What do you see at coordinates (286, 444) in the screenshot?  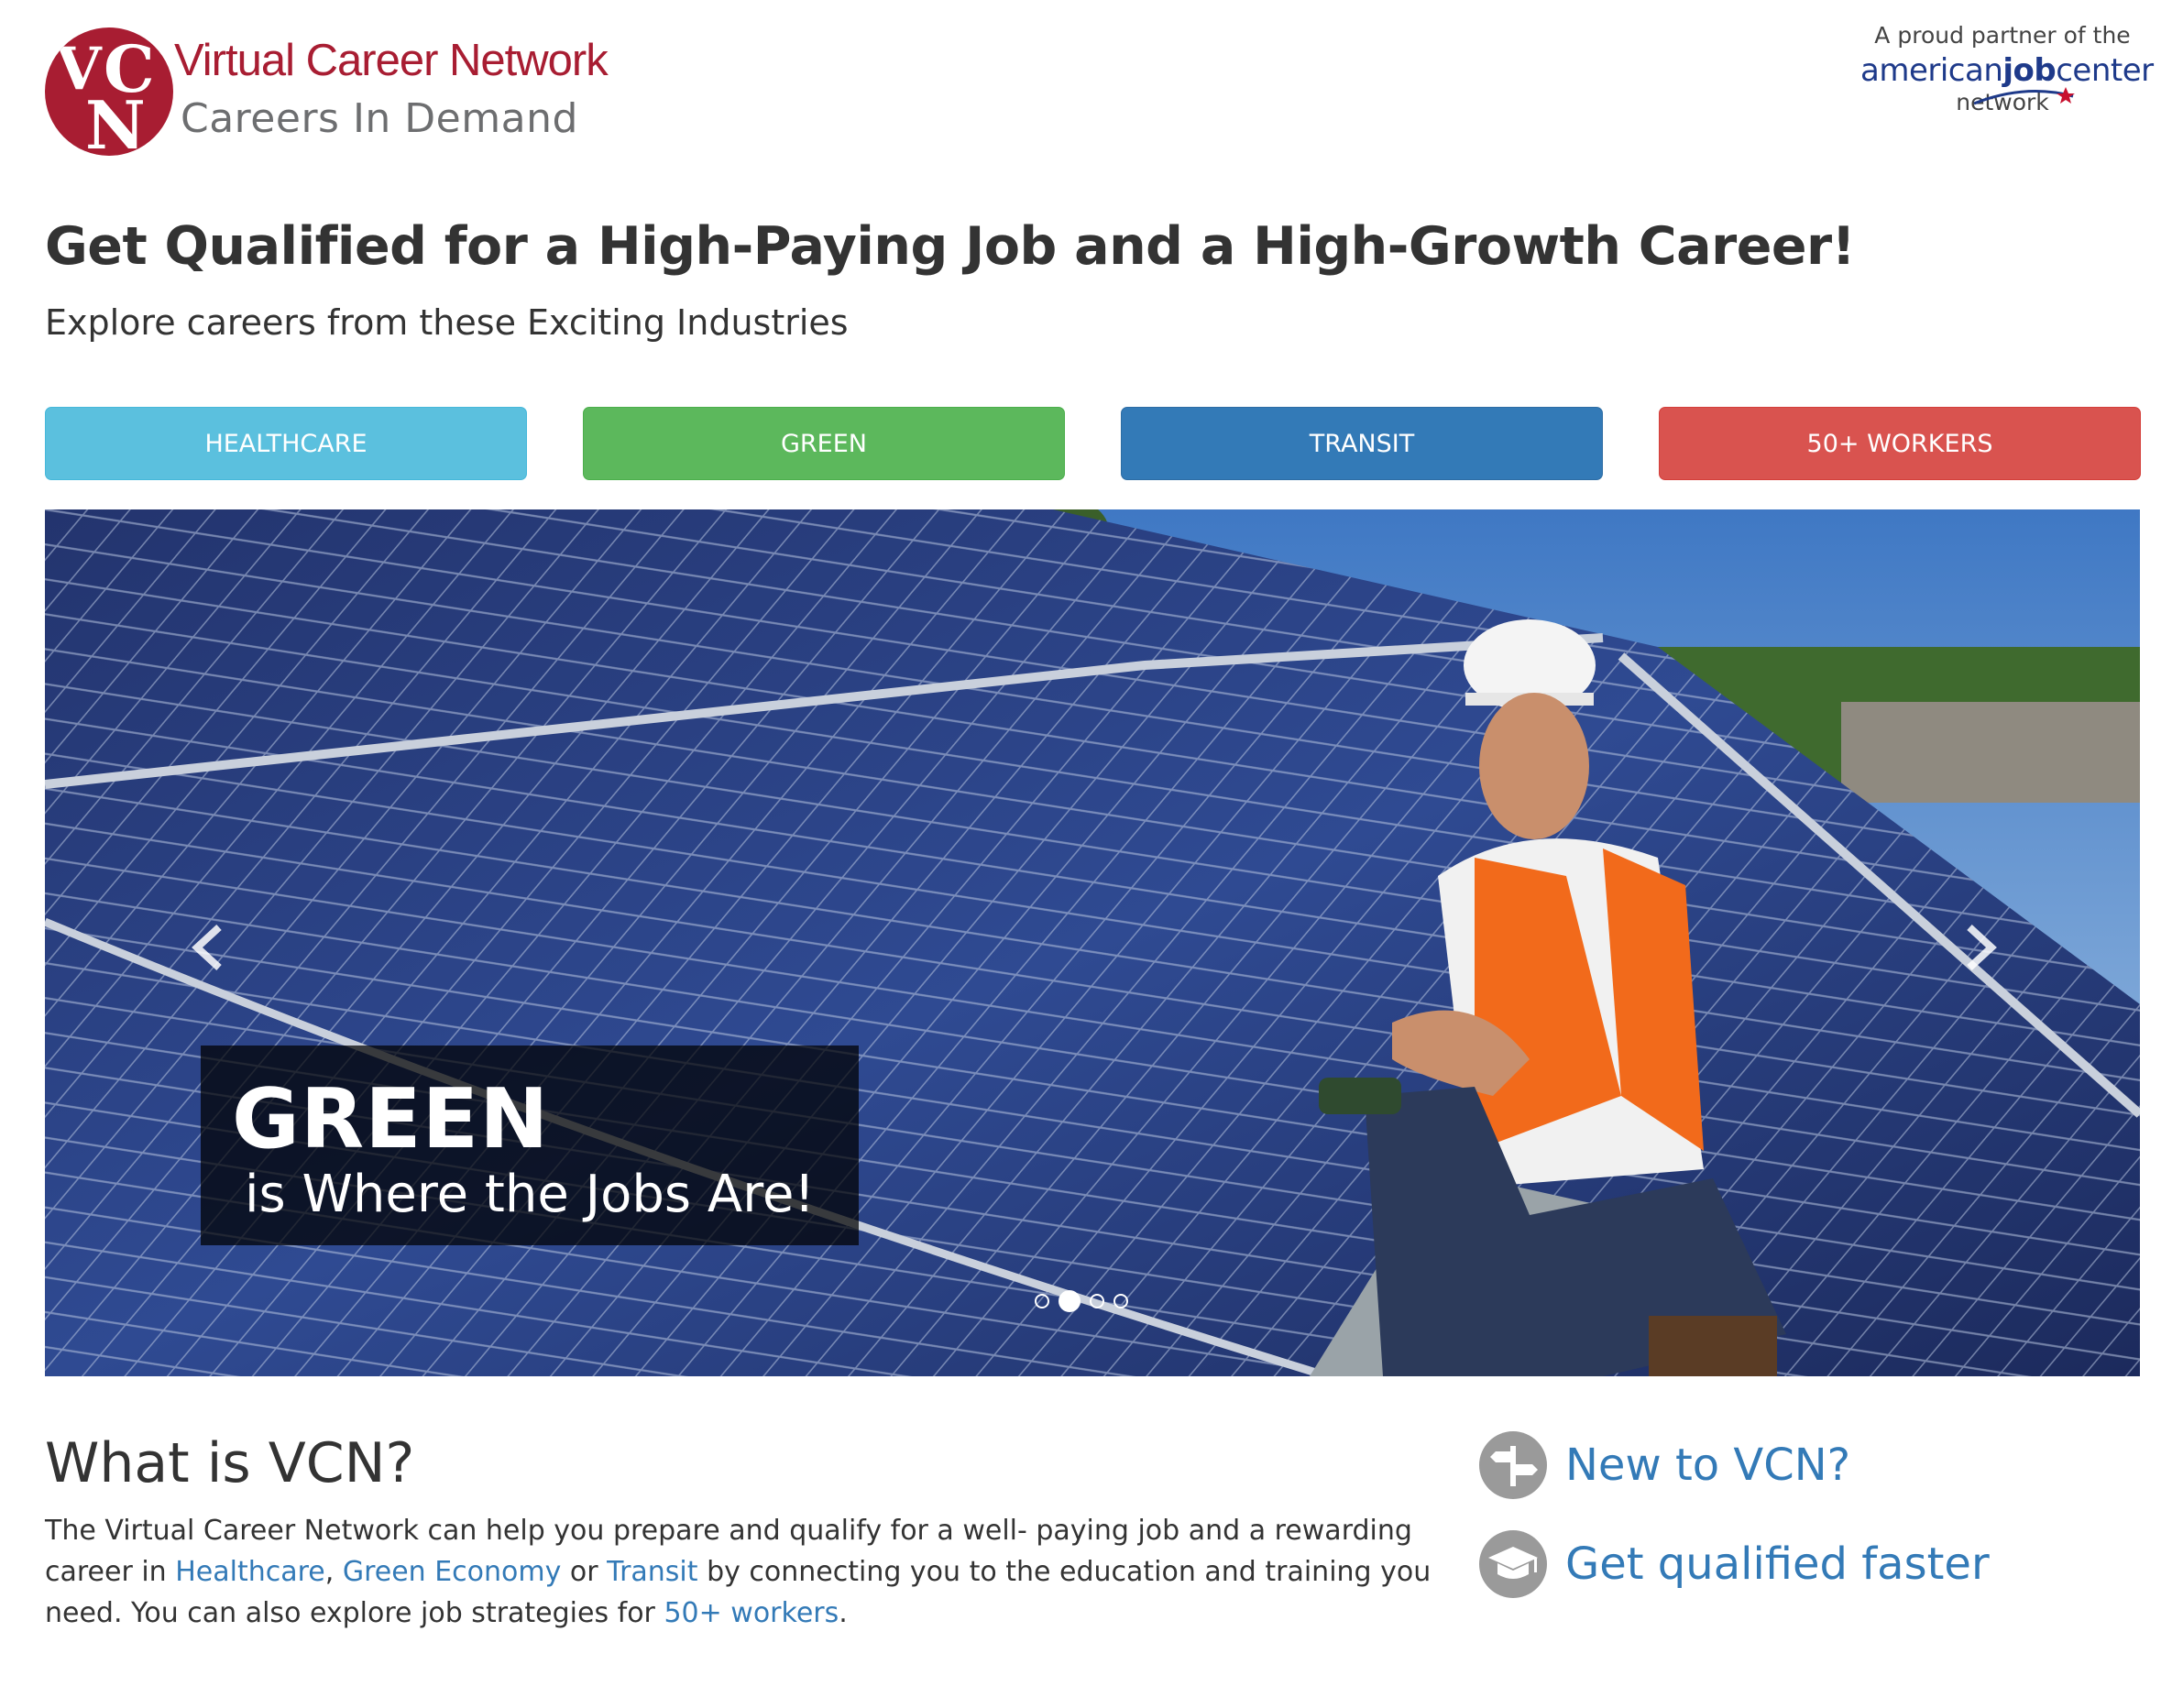 I see `healthcare-button: HEALTHCARE` at bounding box center [286, 444].